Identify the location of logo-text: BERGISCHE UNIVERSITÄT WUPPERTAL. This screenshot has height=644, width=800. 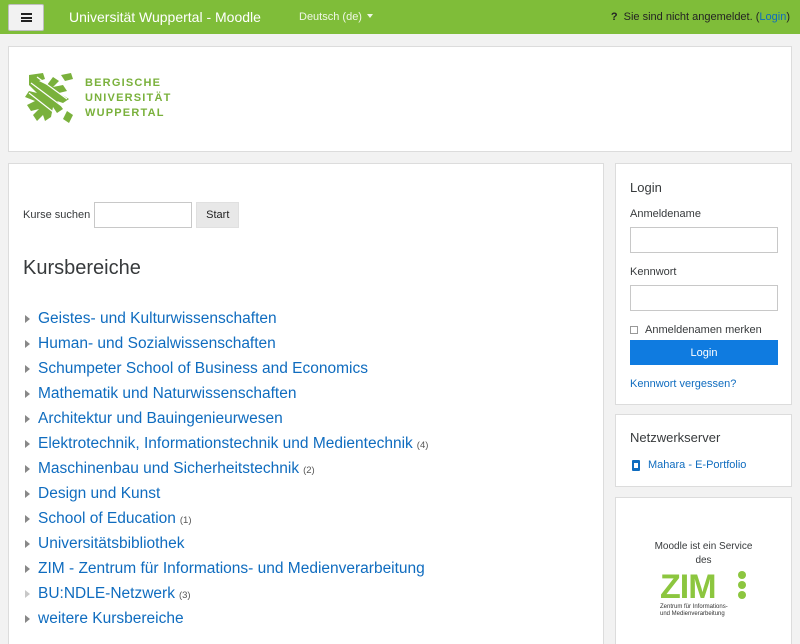
(128, 98).